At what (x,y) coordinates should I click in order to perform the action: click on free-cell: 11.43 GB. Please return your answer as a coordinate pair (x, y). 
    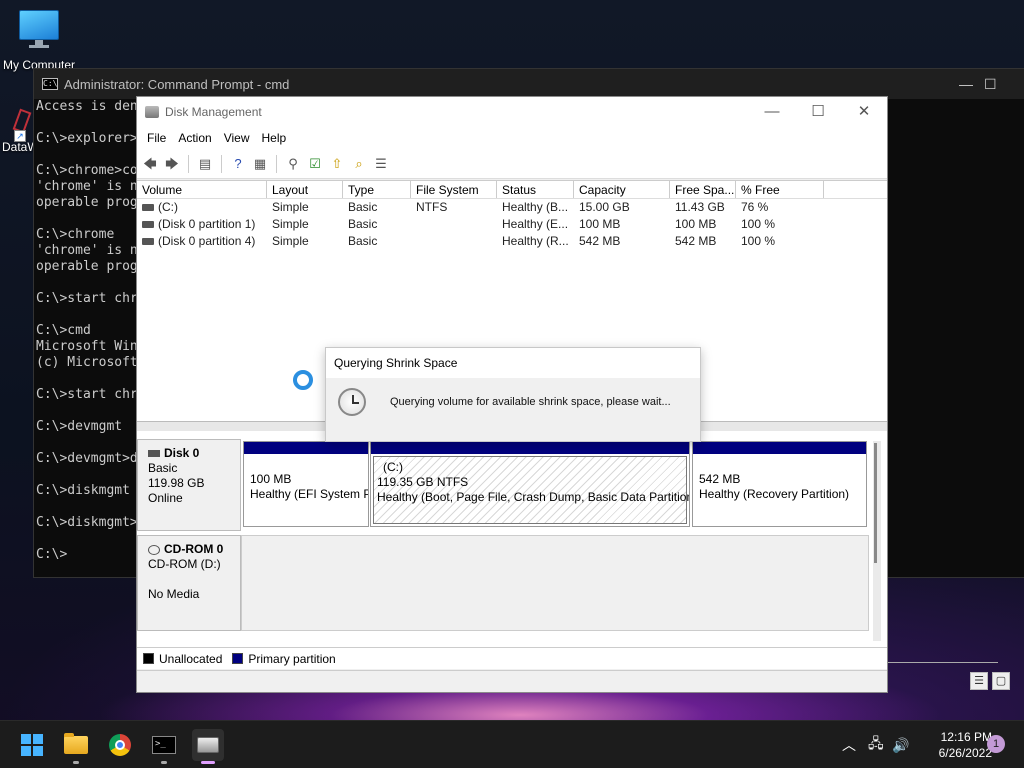
    Looking at the image, I should click on (700, 207).